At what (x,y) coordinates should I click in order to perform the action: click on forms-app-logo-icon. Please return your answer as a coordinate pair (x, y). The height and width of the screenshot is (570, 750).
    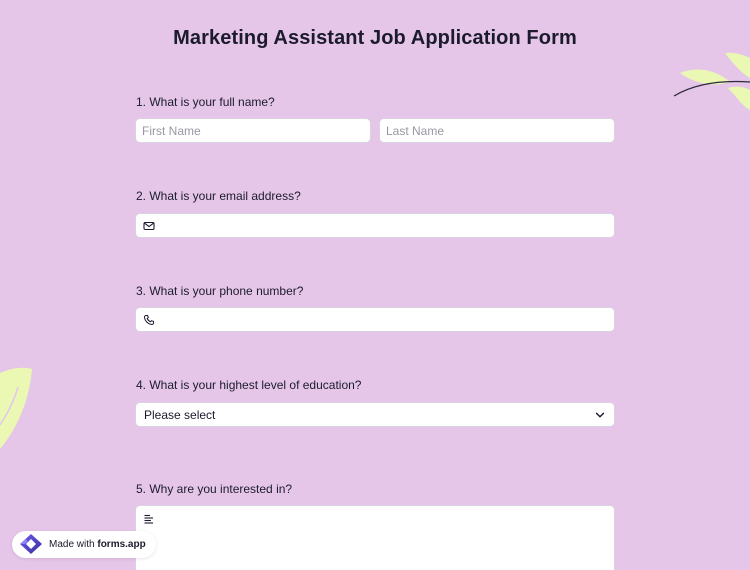
    Looking at the image, I should click on (31, 544).